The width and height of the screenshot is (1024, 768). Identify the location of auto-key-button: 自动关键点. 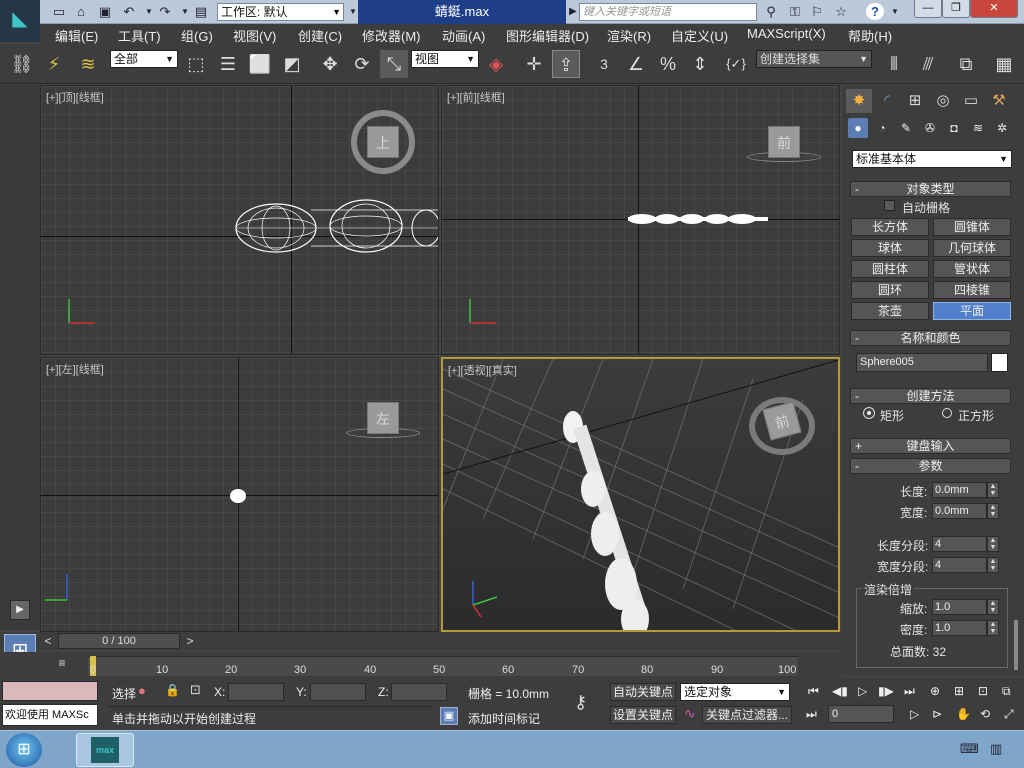
(643, 692).